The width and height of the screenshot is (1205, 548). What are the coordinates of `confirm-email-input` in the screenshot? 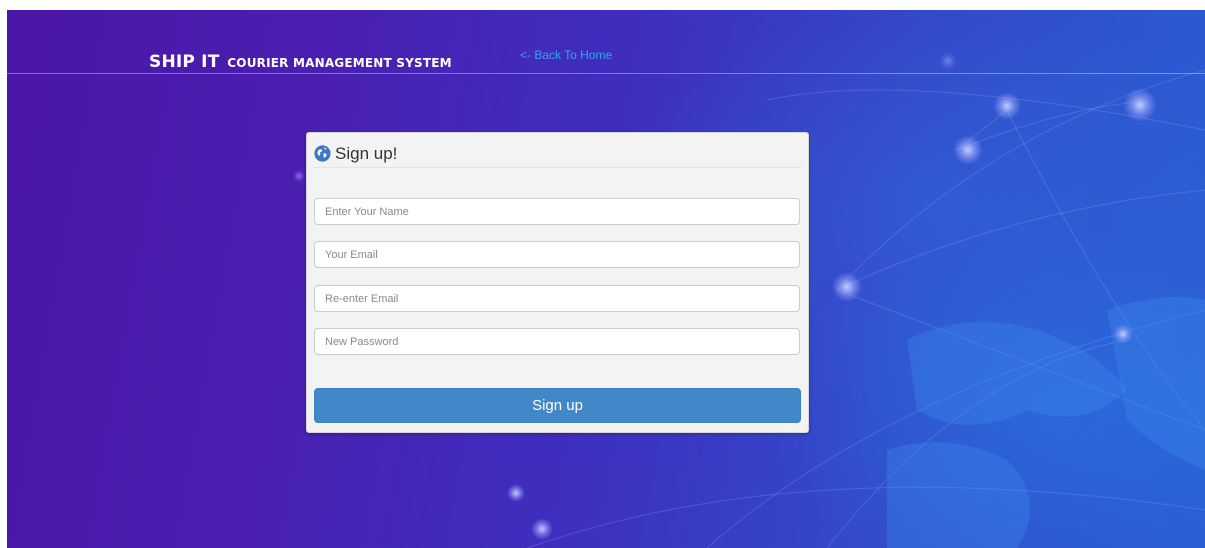 It's located at (557, 298).